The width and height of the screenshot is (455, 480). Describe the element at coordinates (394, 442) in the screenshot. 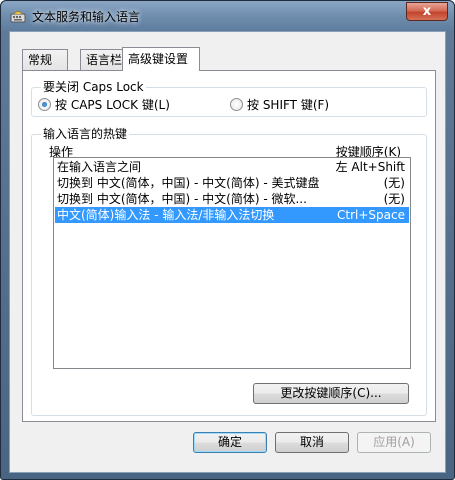

I see `apply-button: 应用(A)` at that location.